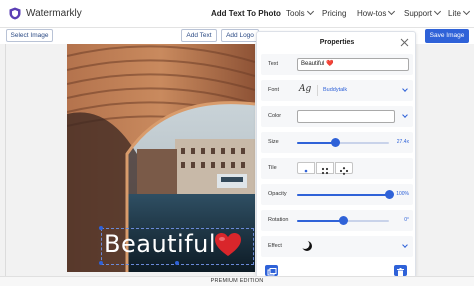  I want to click on opacity-label: Opacity, so click(277, 194).